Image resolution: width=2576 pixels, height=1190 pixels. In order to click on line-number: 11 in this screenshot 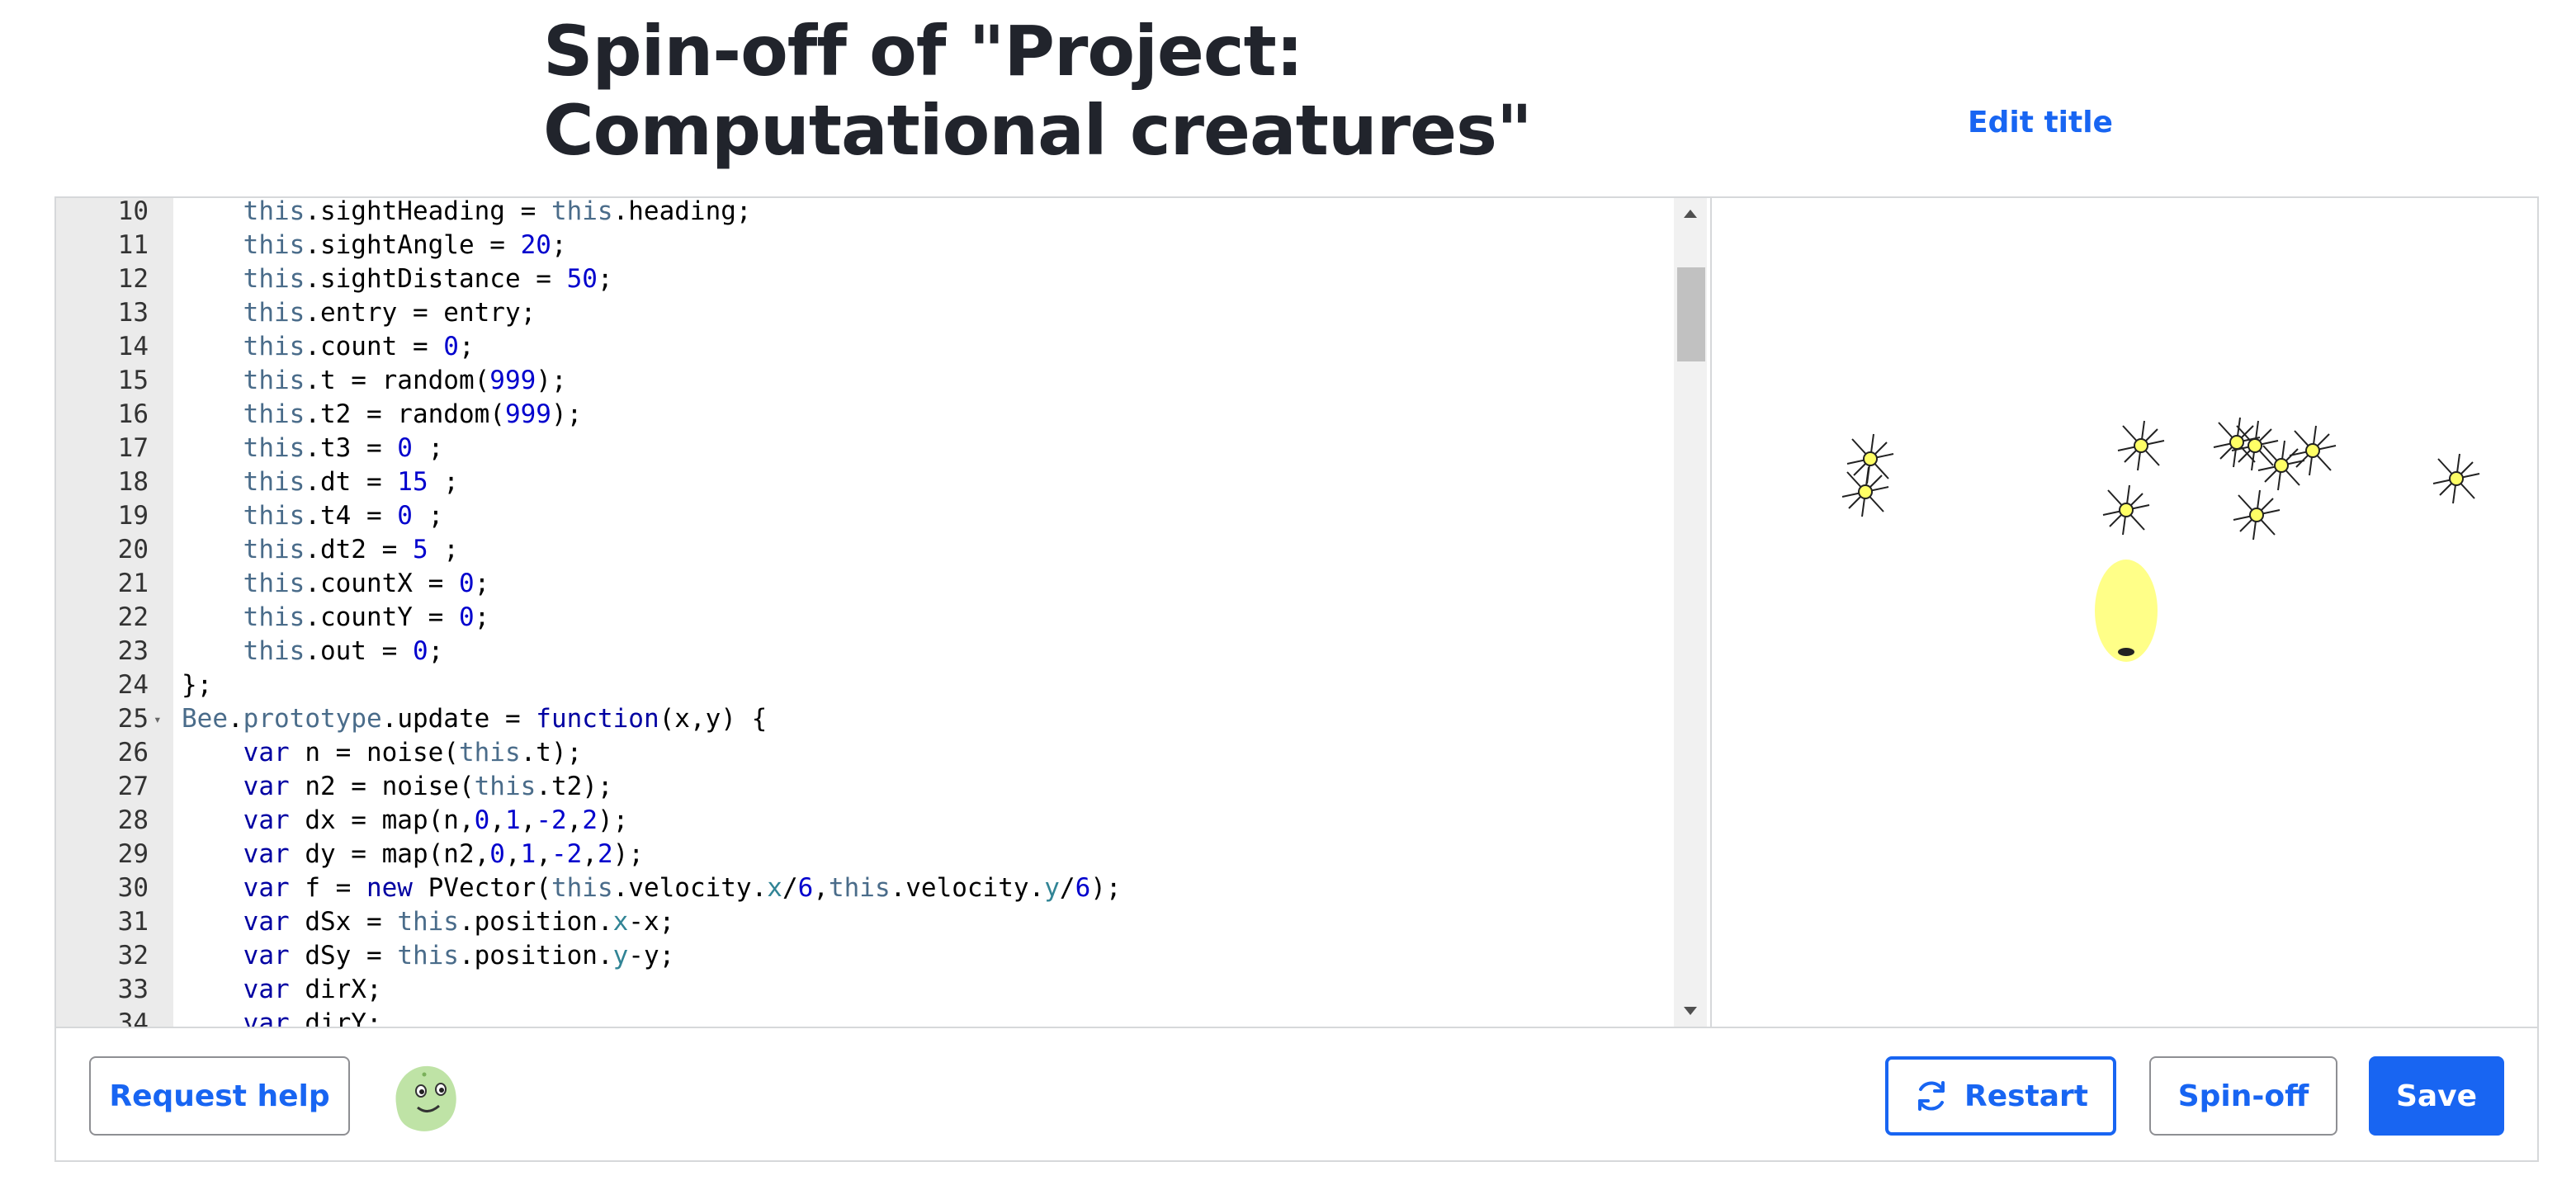, I will do `click(133, 245)`.